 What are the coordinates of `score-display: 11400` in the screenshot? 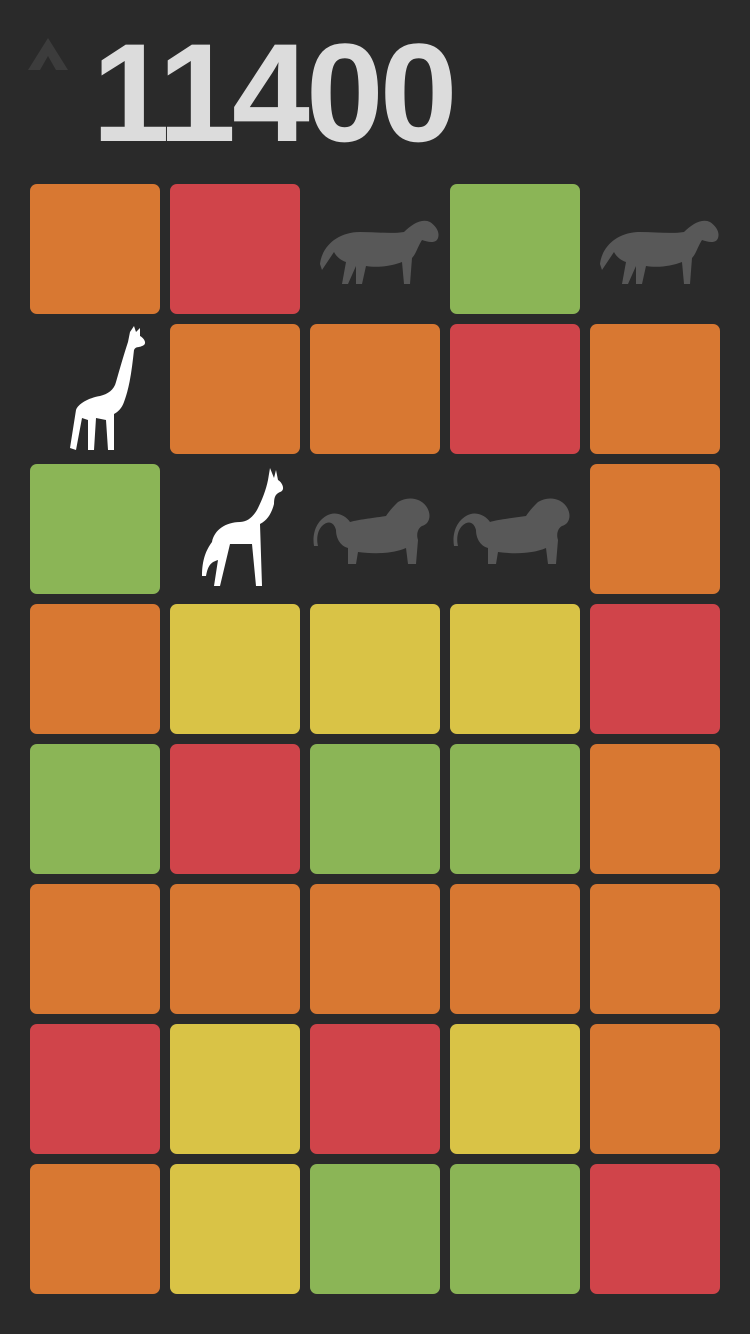 It's located at (275, 92).